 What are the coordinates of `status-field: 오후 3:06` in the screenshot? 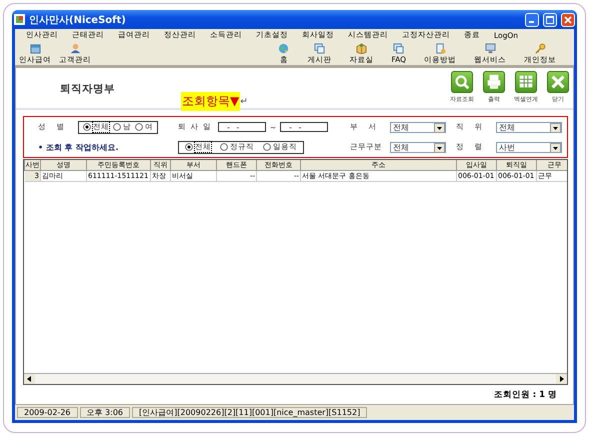 It's located at (105, 412).